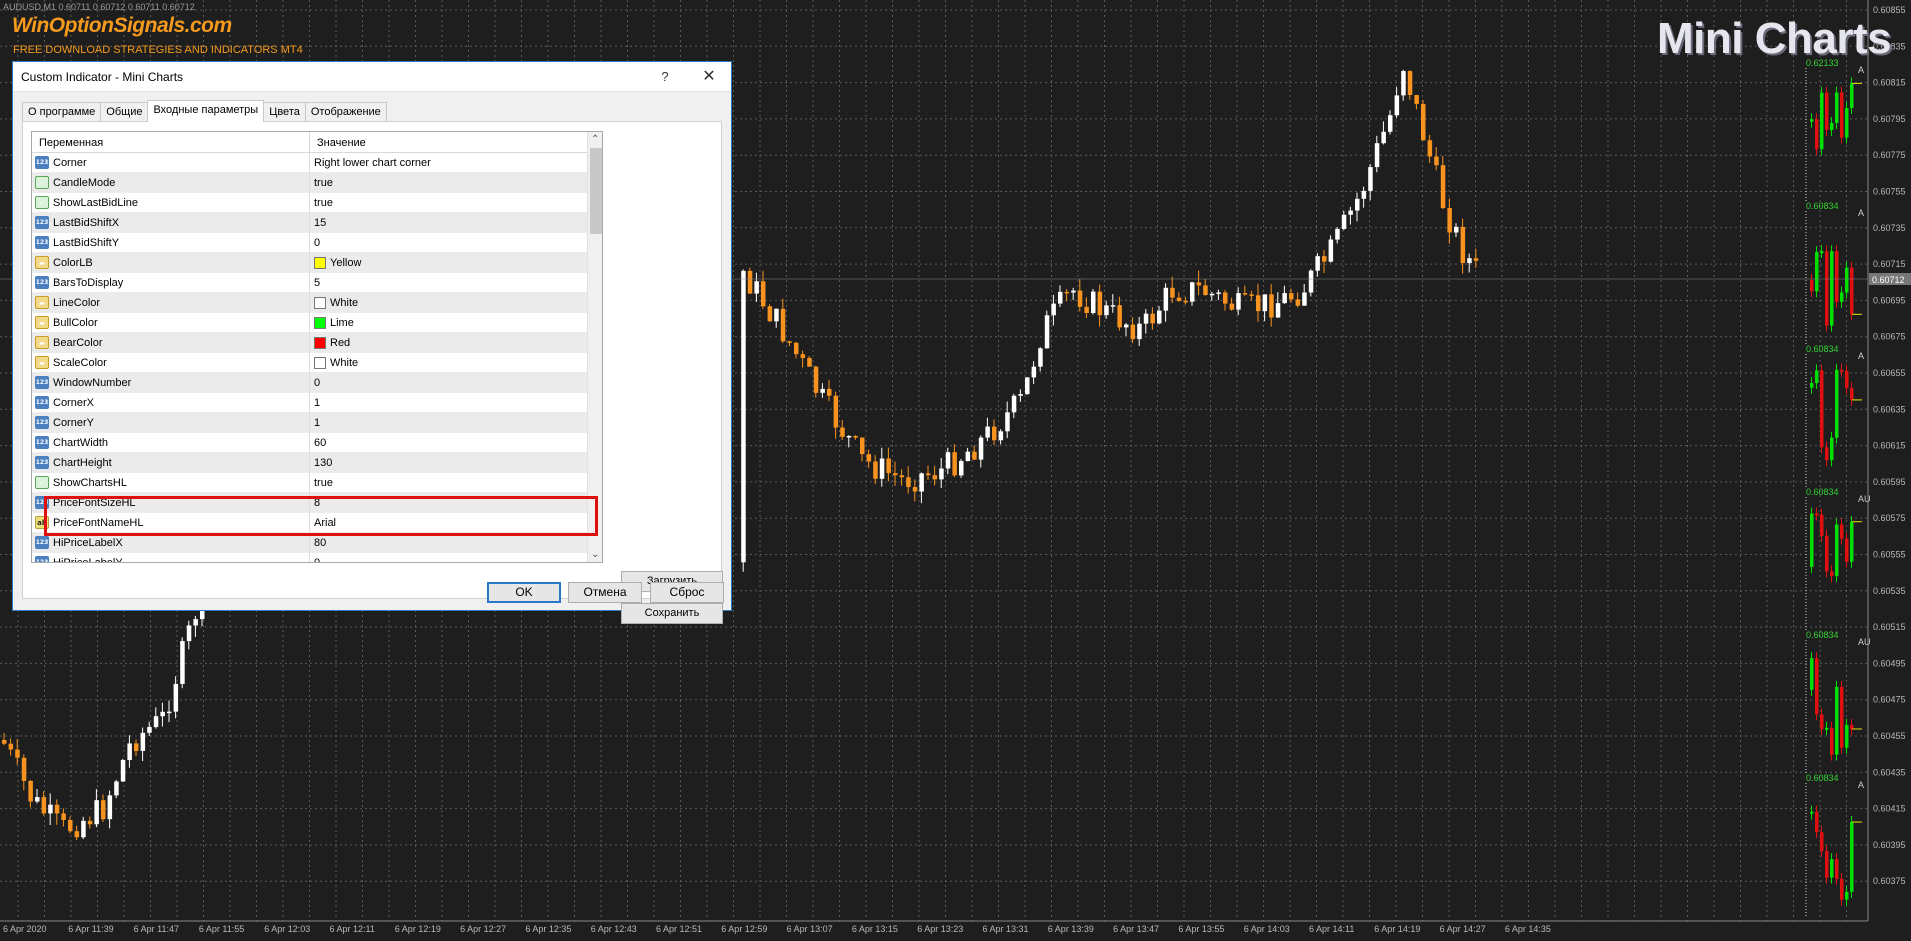 Image resolution: width=1911 pixels, height=941 pixels. Describe the element at coordinates (1822, 778) in the screenshot. I see `mini-chart-high-label: 0.60834` at that location.